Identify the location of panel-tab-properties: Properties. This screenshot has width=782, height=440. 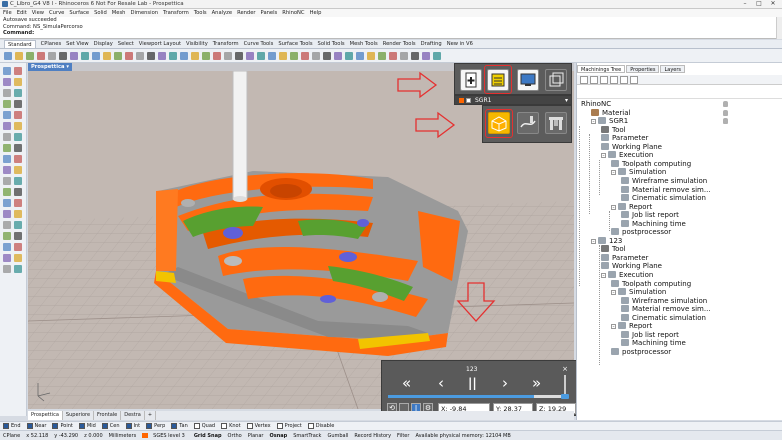
(643, 69).